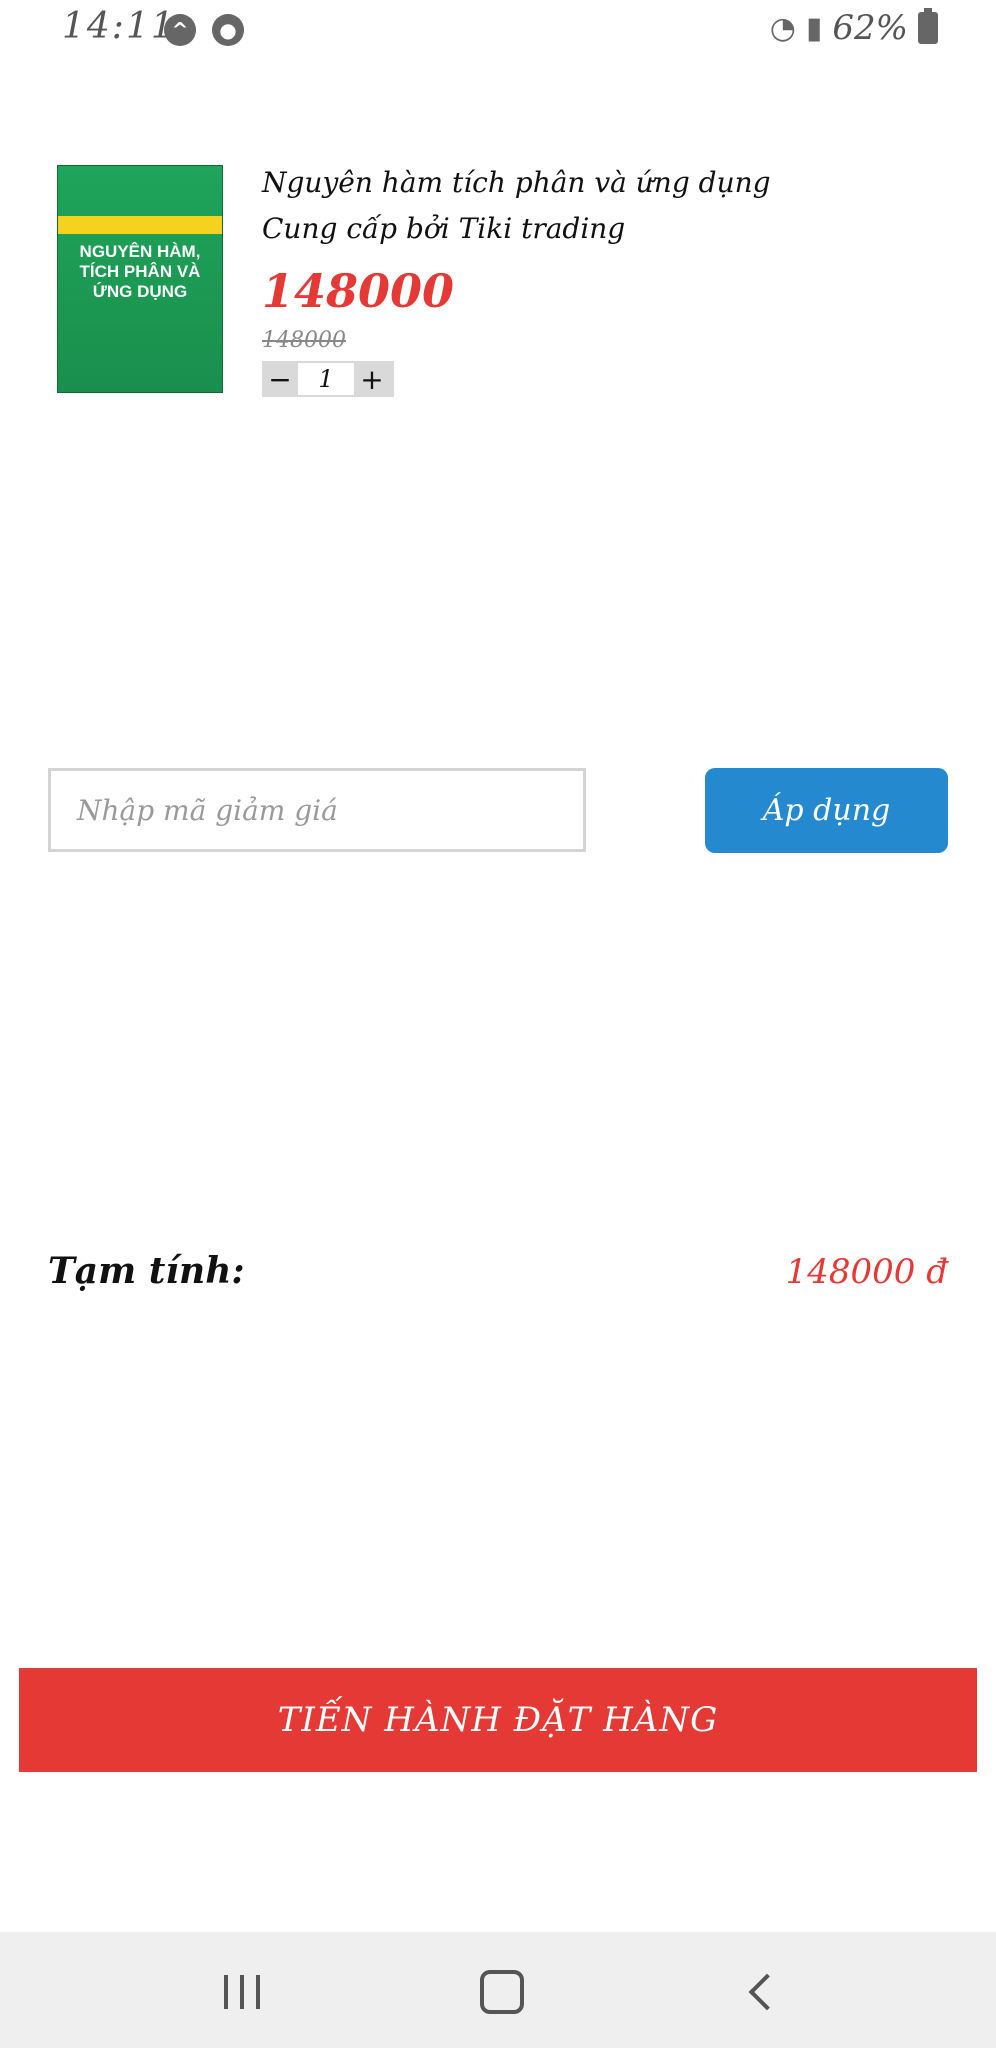 Image resolution: width=996 pixels, height=2048 pixels. I want to click on product-title: Nguyên hàm tích phân và ứng dụng, so click(602, 183).